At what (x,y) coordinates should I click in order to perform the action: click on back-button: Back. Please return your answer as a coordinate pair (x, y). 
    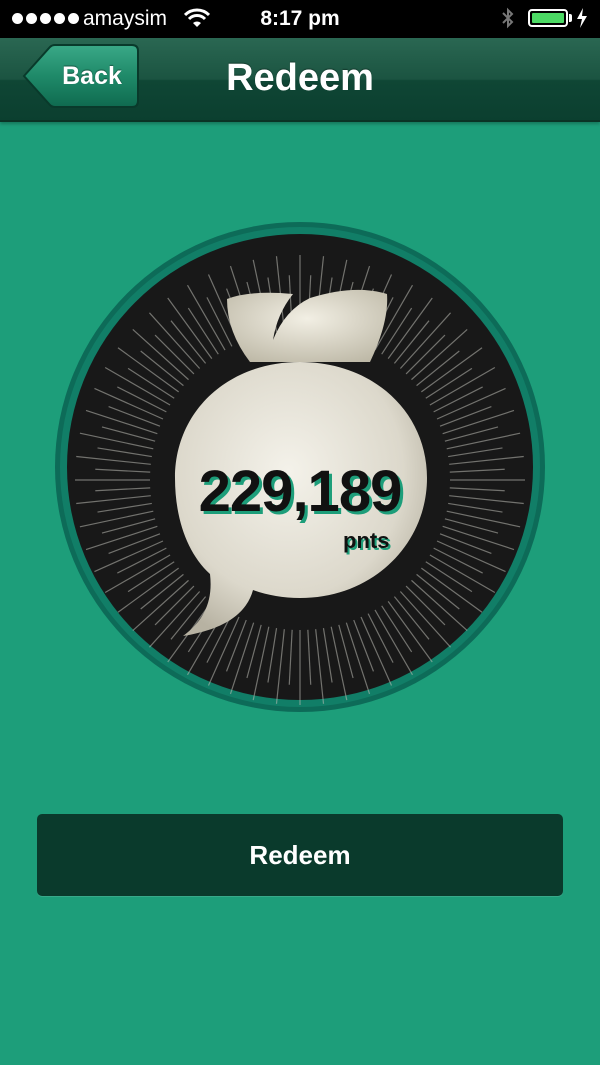
    Looking at the image, I should click on (80, 76).